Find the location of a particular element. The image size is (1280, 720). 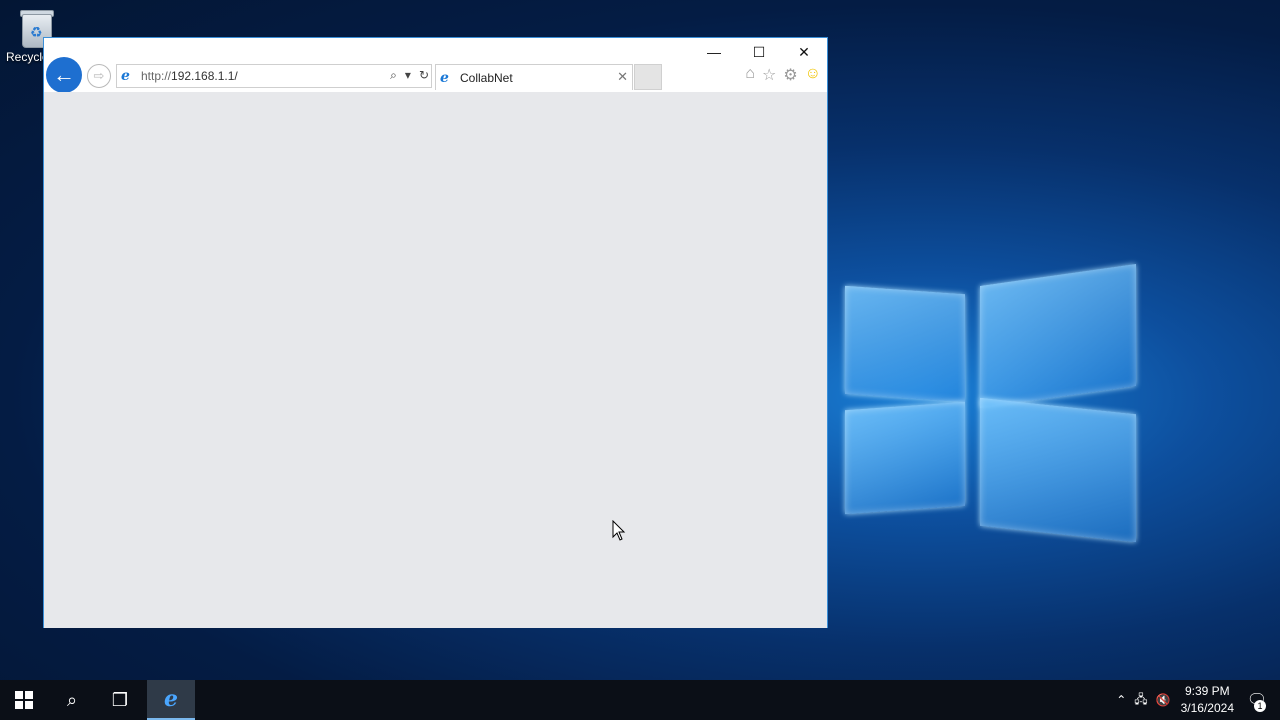

settings-gear-icon: ⚙ is located at coordinates (790, 75).